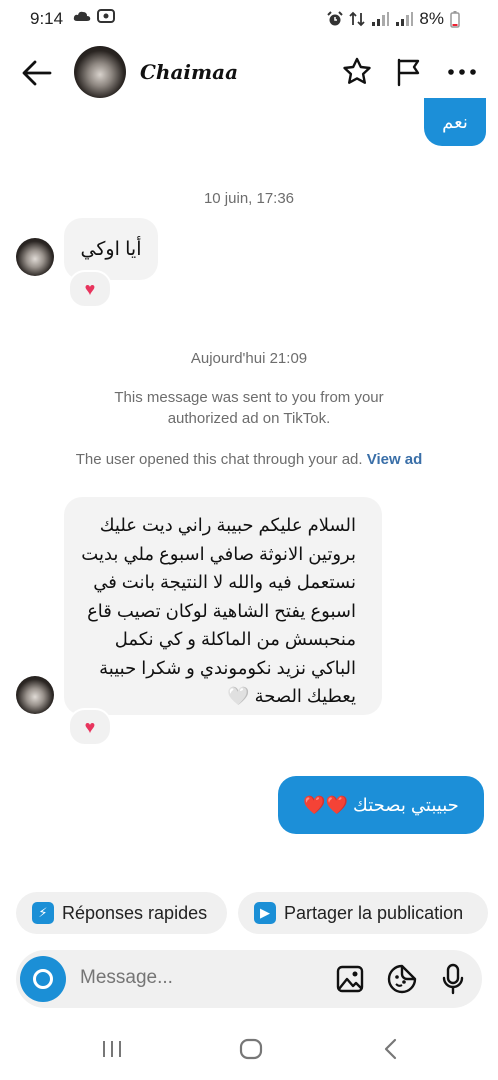 This screenshot has width=498, height=1080. Describe the element at coordinates (357, 19) in the screenshot. I see `data-transfer-icon` at that location.